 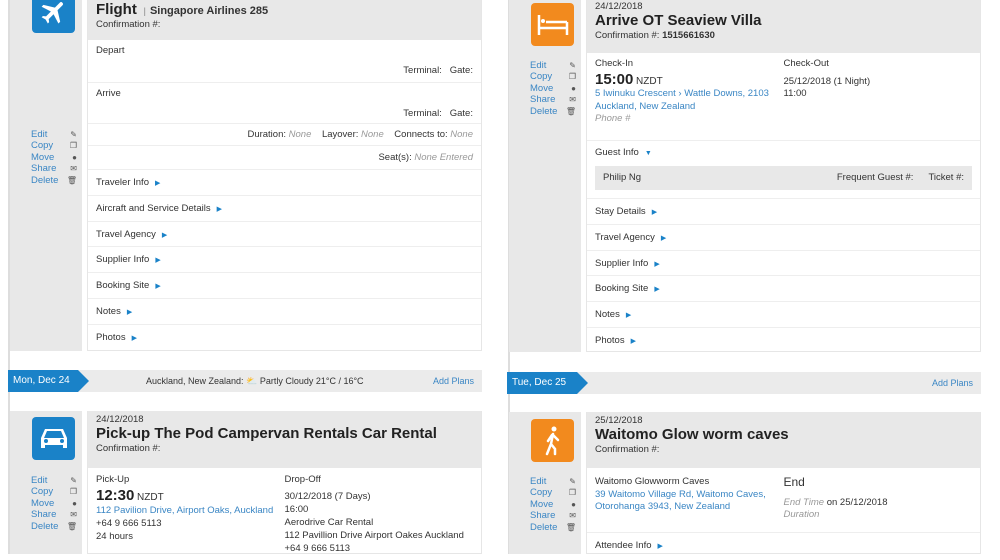 I want to click on hand-icon: ●, so click(x=74, y=157).